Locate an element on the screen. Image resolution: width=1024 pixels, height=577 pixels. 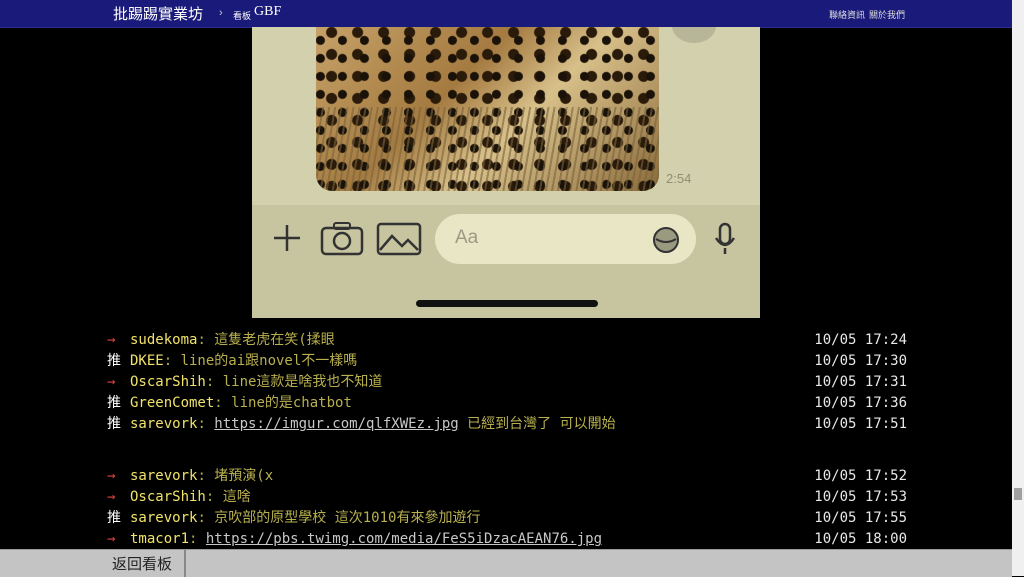
comment-content-after: 已經到台灣了 可以開始 is located at coordinates (537, 424).